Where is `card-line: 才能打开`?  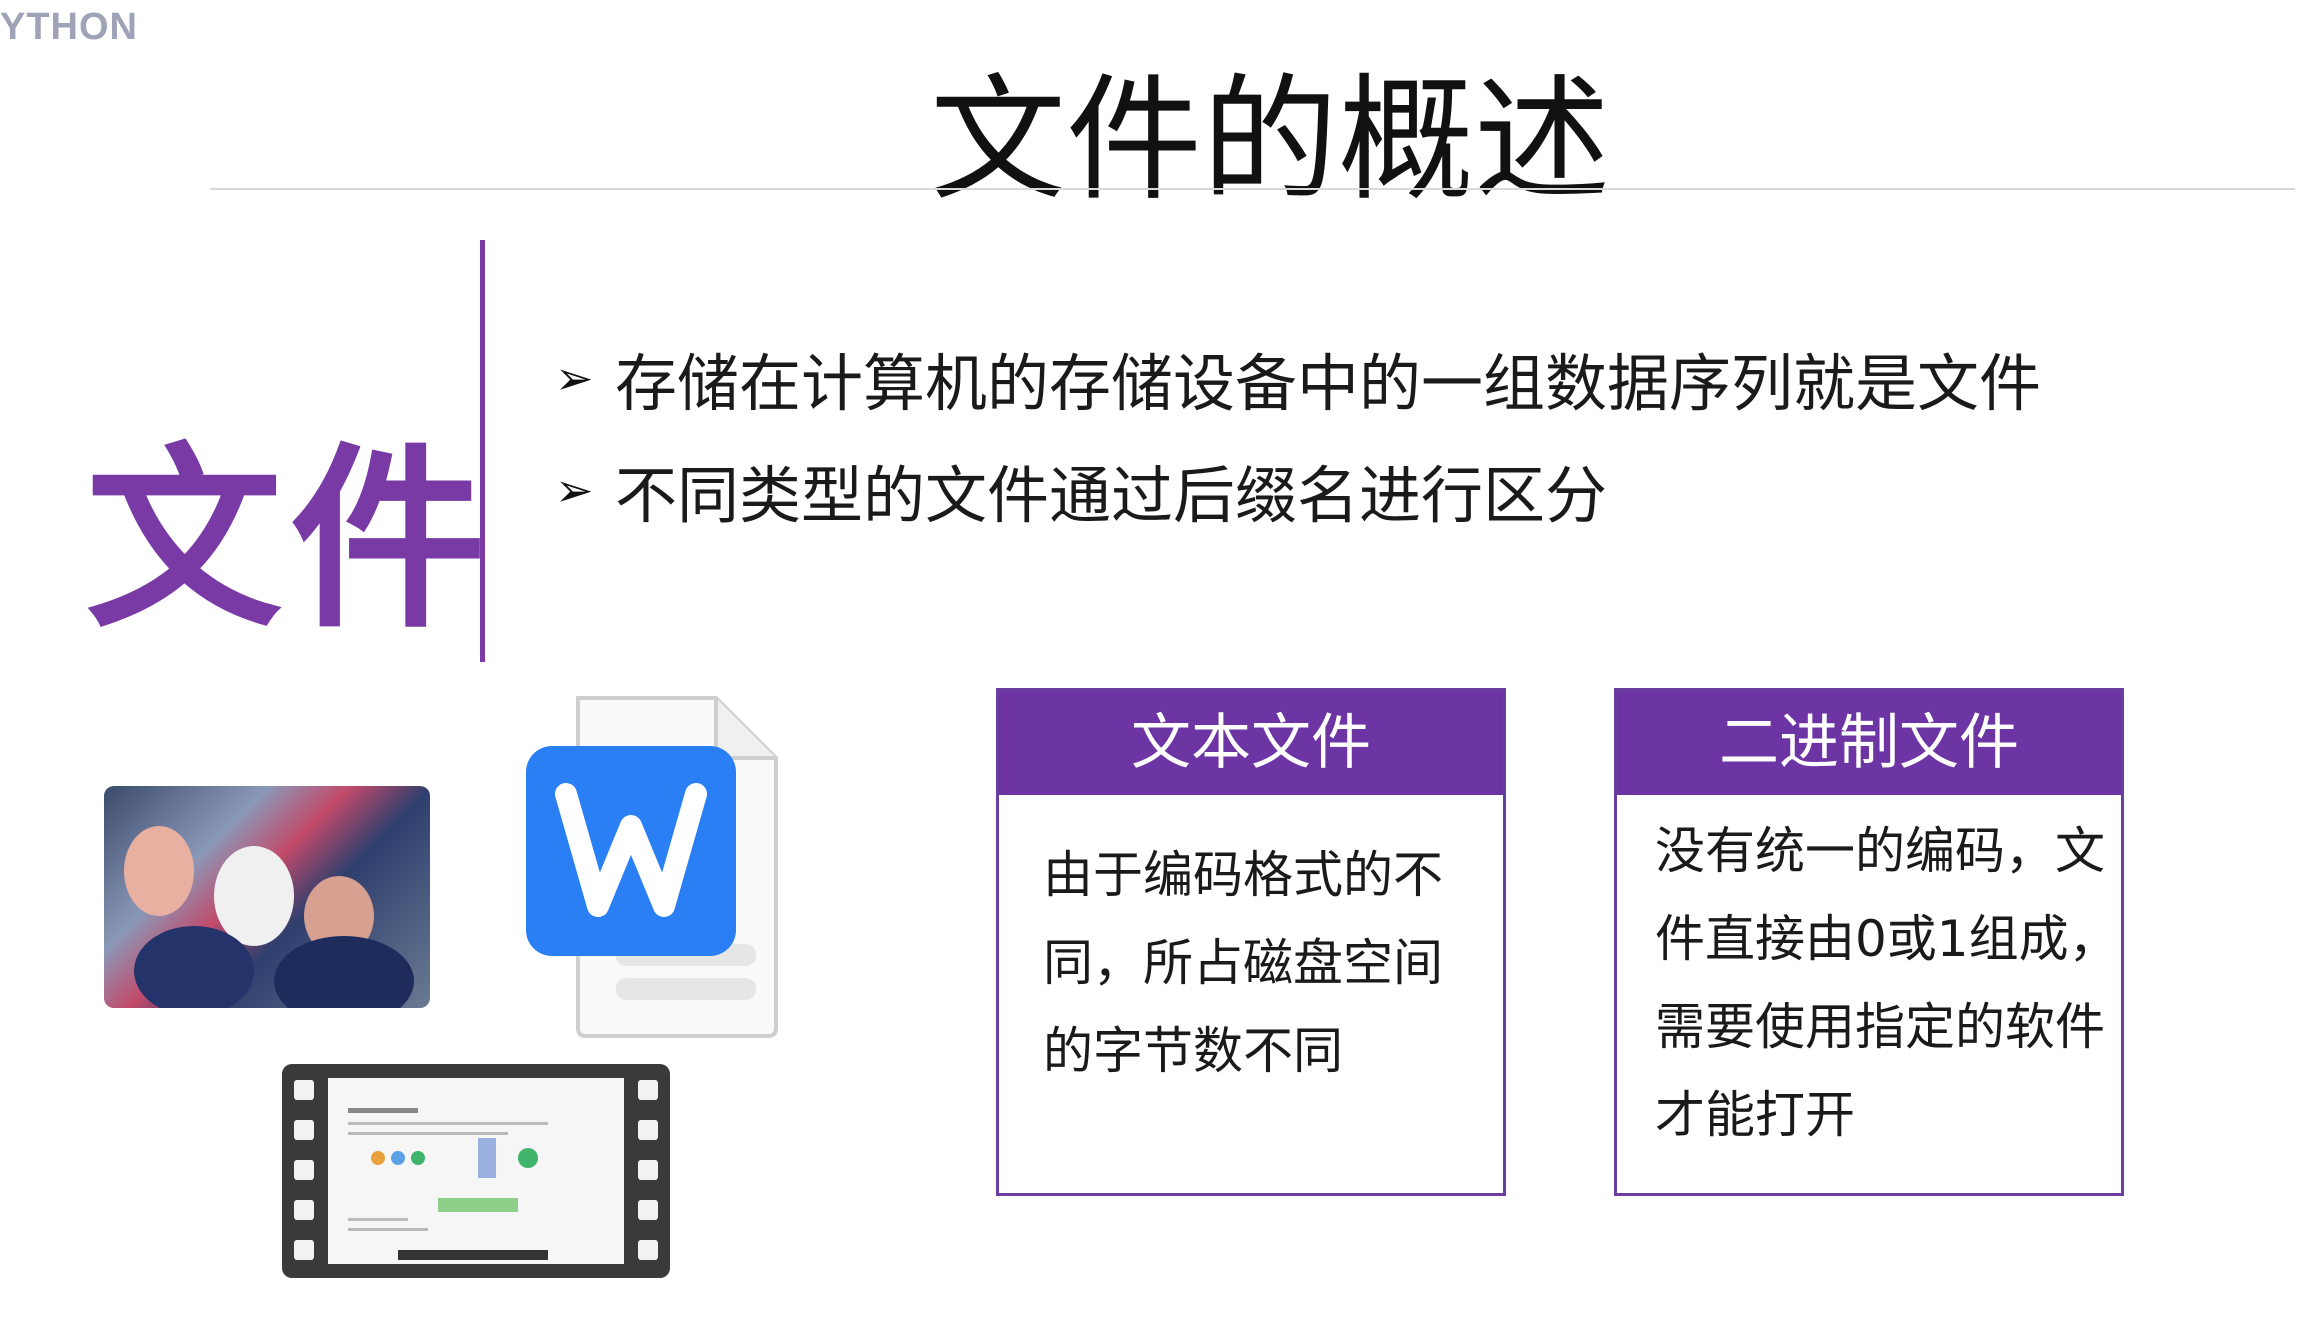 card-line: 才能打开 is located at coordinates (1755, 1115).